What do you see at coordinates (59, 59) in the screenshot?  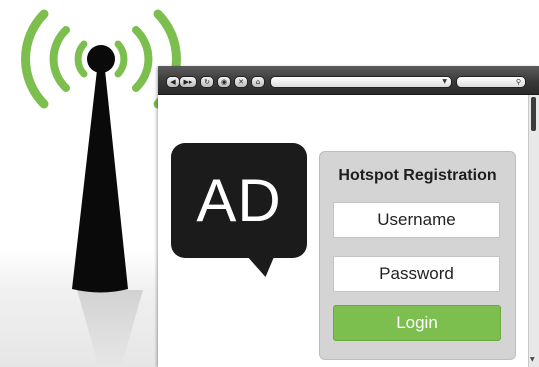 I see `wifi-wave-left-middle` at bounding box center [59, 59].